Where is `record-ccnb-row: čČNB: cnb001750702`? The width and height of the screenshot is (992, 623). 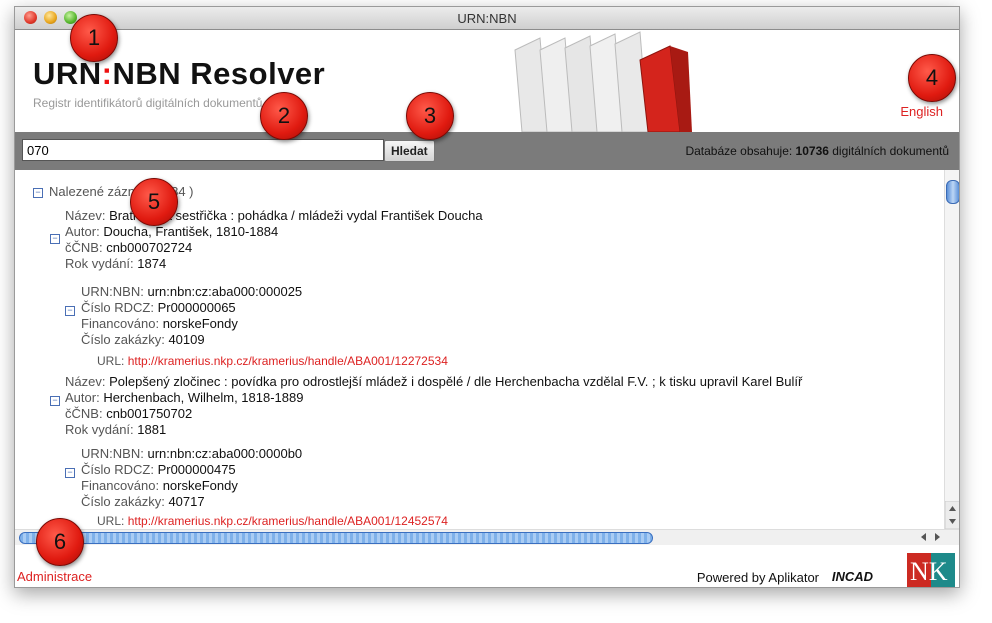
record-ccnb-row: čČNB: cnb001750702 is located at coordinates (128, 413).